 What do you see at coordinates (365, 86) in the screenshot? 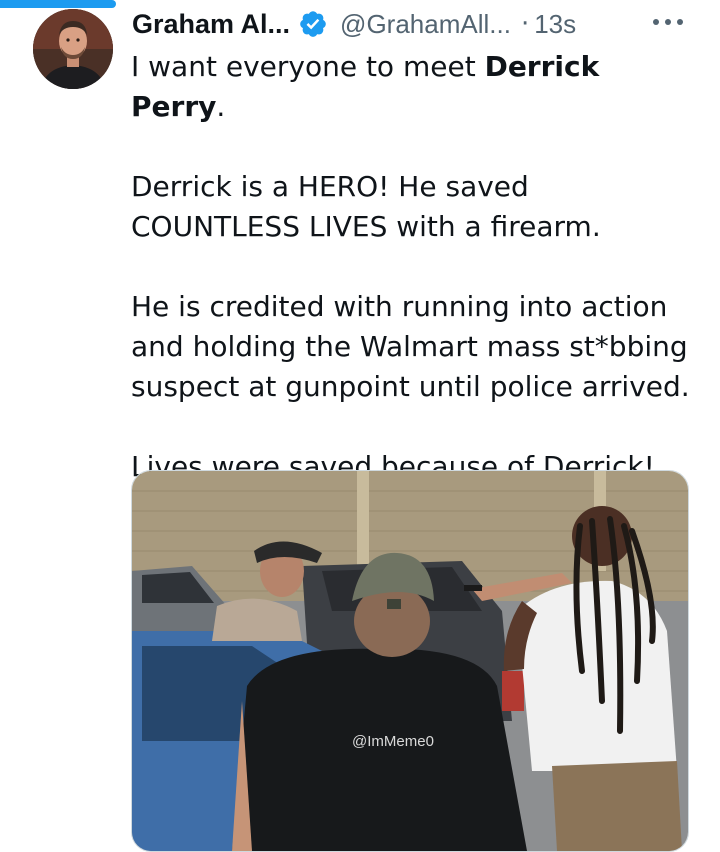
I see `tweet-intro-line: I want everyone to meet Derrick Perry.` at bounding box center [365, 86].